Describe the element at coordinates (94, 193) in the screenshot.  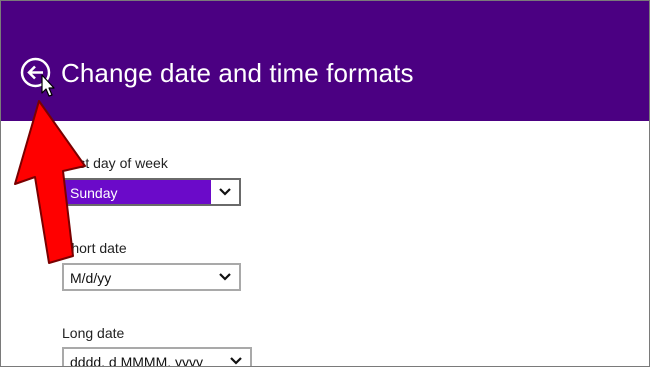
I see `first-day-of-week-value: Sunday` at that location.